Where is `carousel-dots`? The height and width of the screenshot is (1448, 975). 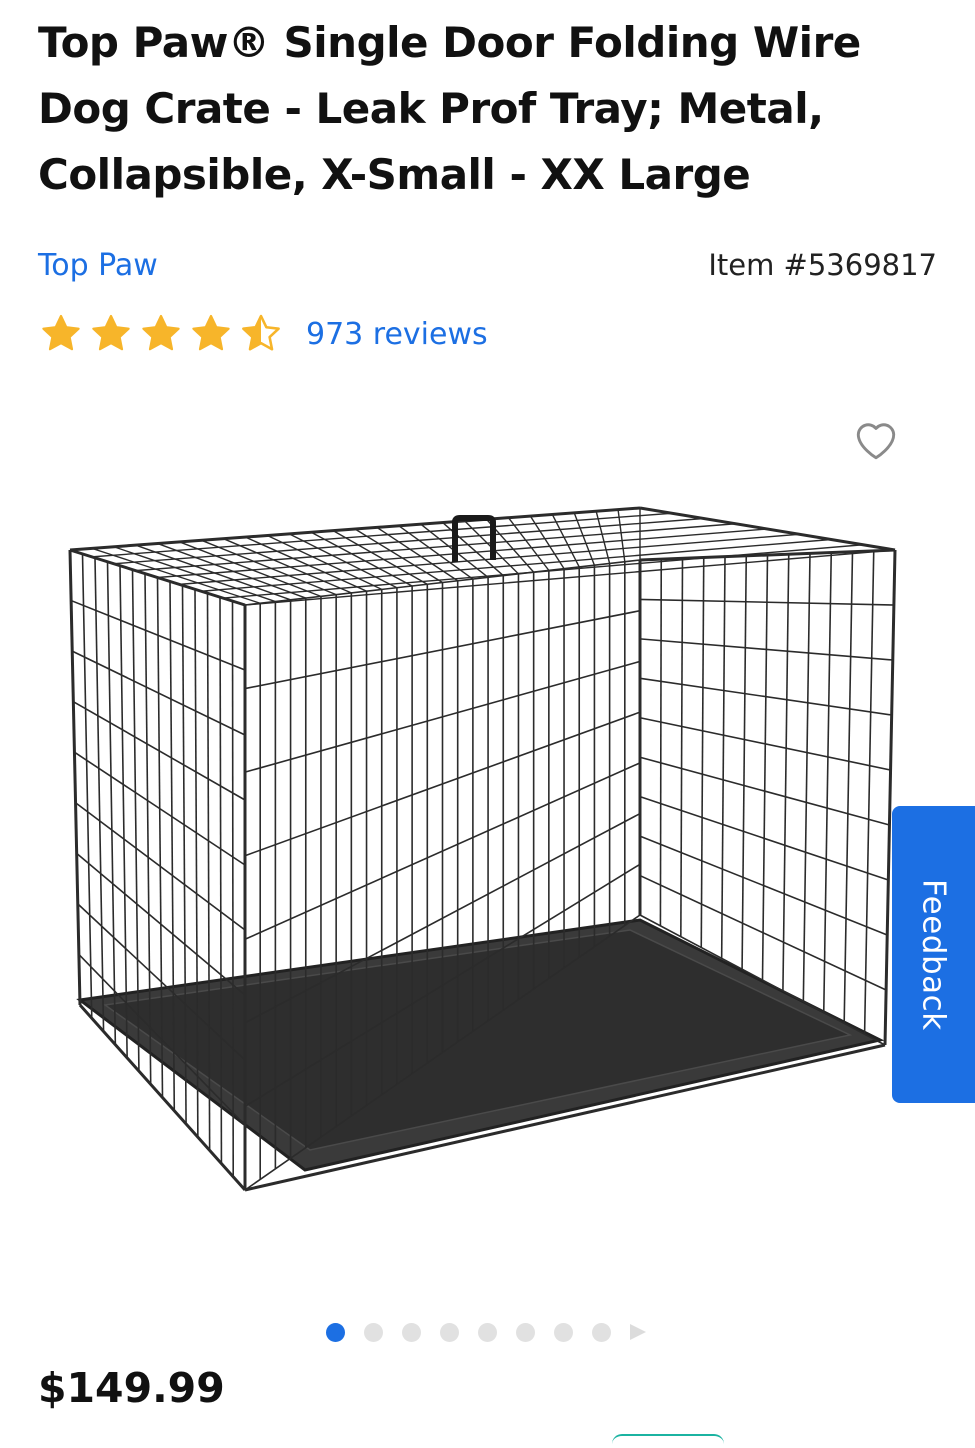 carousel-dots is located at coordinates (486, 1332).